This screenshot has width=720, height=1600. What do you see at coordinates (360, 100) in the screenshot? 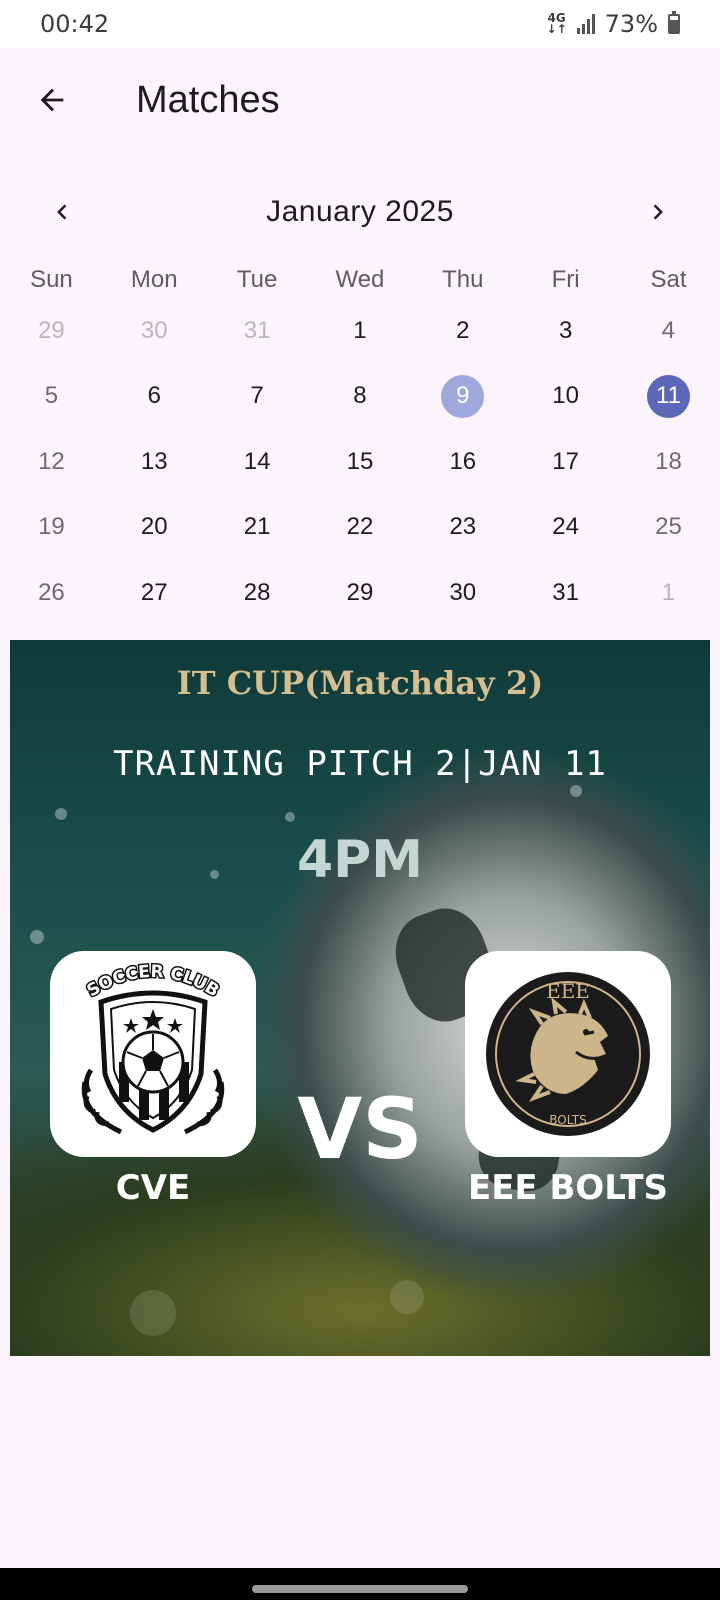
I see `app-bar: Matches` at bounding box center [360, 100].